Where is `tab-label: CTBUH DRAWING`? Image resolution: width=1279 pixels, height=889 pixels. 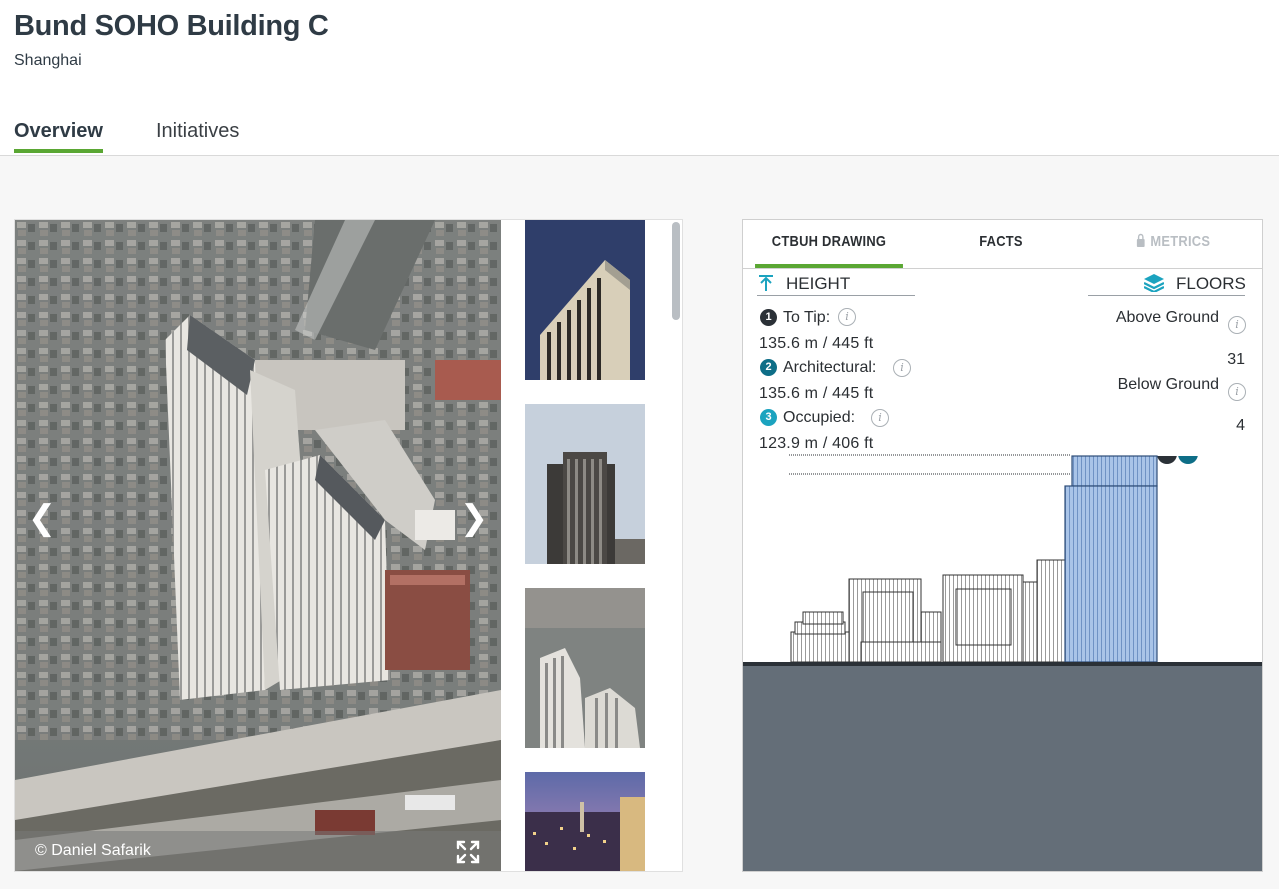
tab-label: CTBUH DRAWING is located at coordinates (829, 241).